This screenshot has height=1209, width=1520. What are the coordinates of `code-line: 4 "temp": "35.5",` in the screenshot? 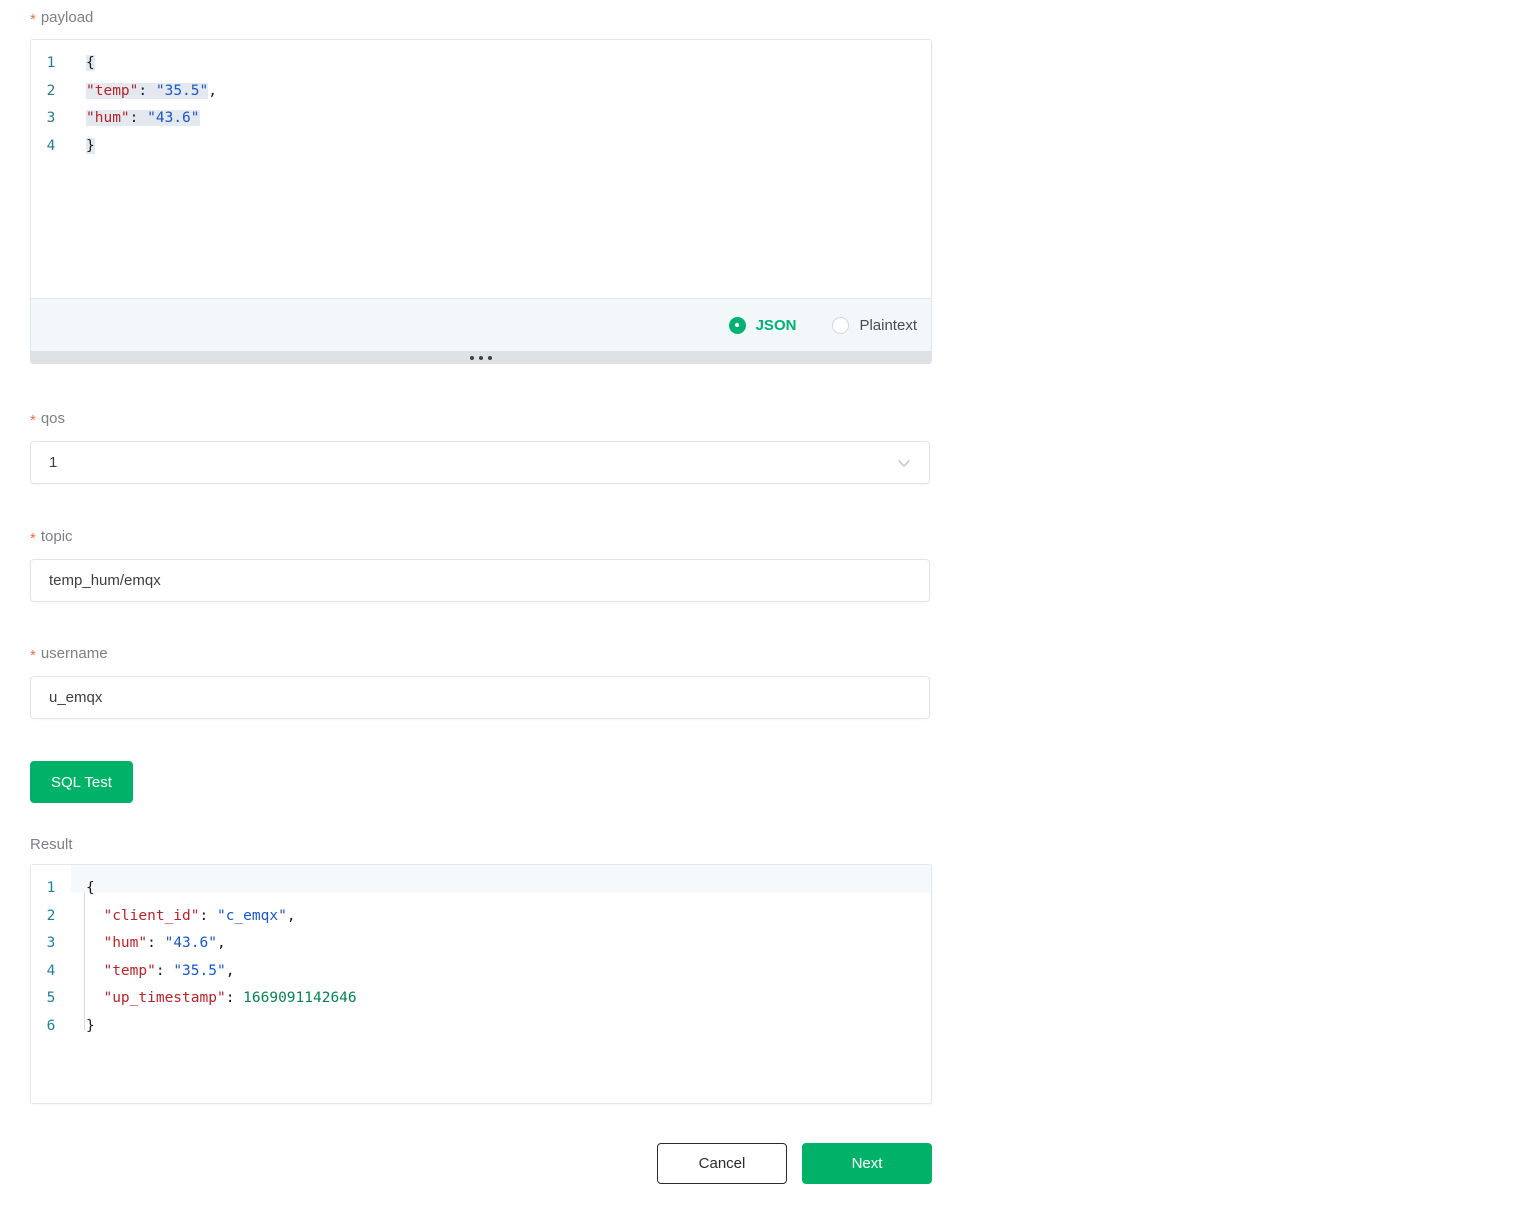 It's located at (481, 972).